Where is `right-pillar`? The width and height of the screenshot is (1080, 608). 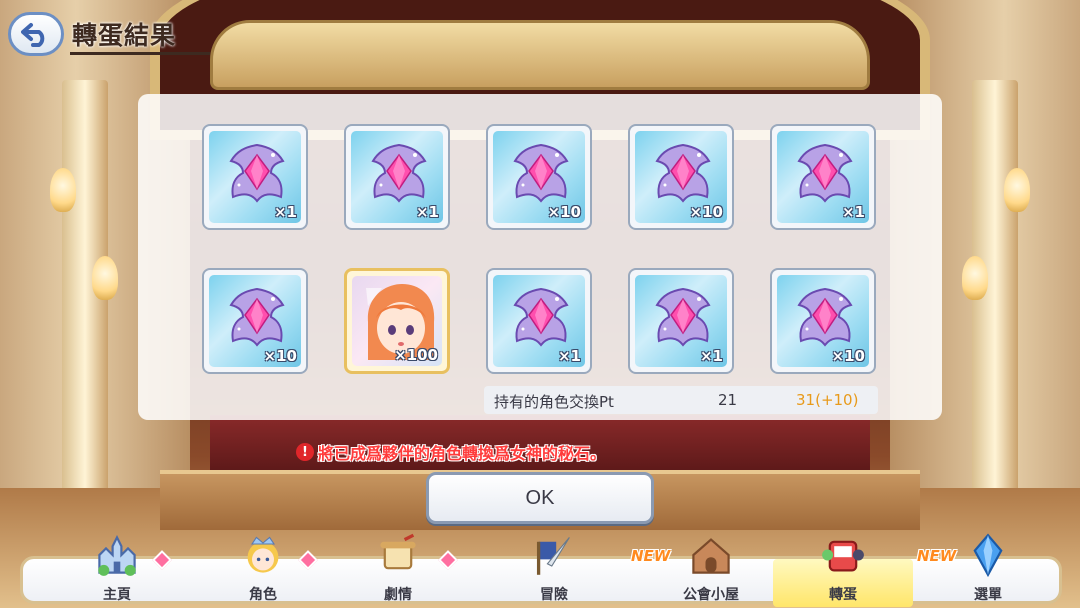
right-pillar is located at coordinates (995, 300).